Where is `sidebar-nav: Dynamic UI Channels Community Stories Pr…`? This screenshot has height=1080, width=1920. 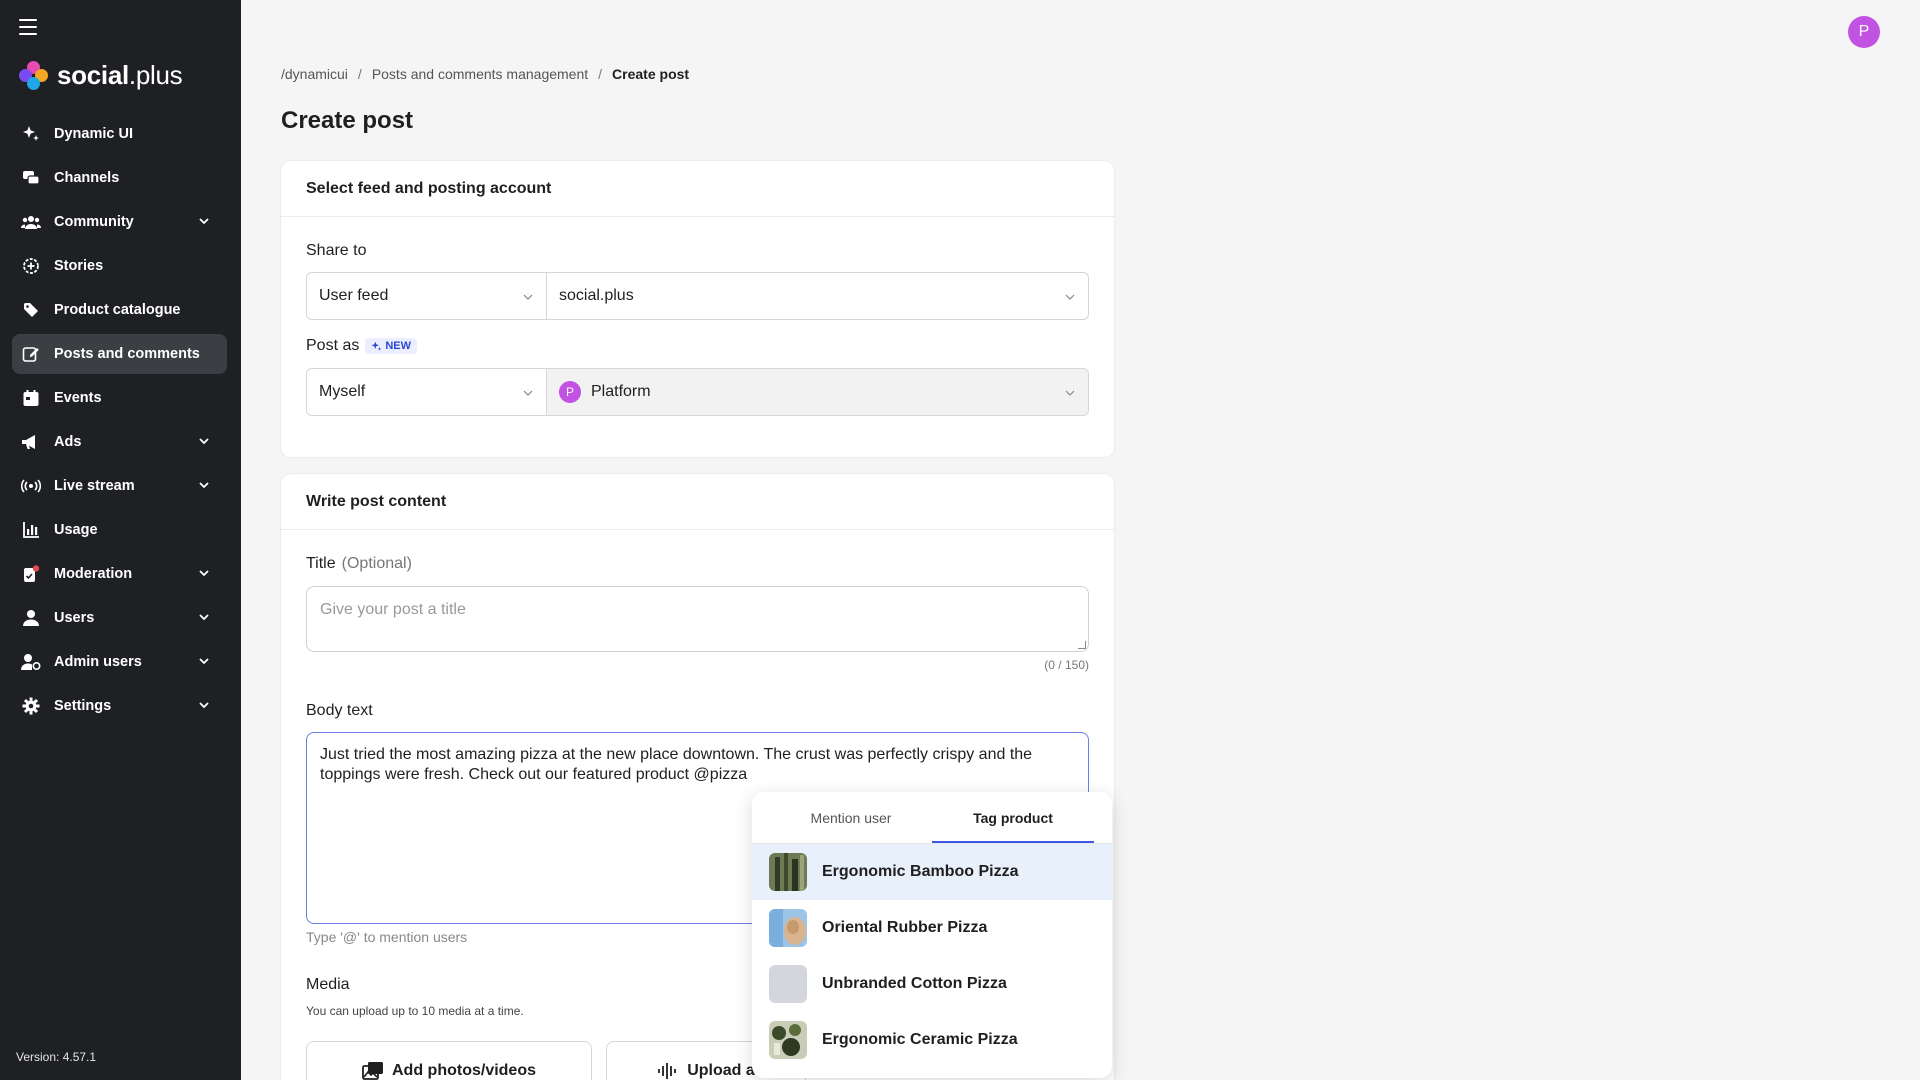 sidebar-nav: Dynamic UI Channels Community Stories Pr… is located at coordinates (119, 422).